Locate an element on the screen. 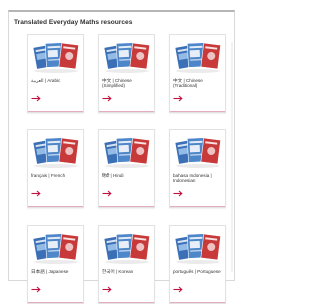 Image resolution: width=320 pixels, height=304 pixels. resource-card: português | Portuguese is located at coordinates (197, 264).